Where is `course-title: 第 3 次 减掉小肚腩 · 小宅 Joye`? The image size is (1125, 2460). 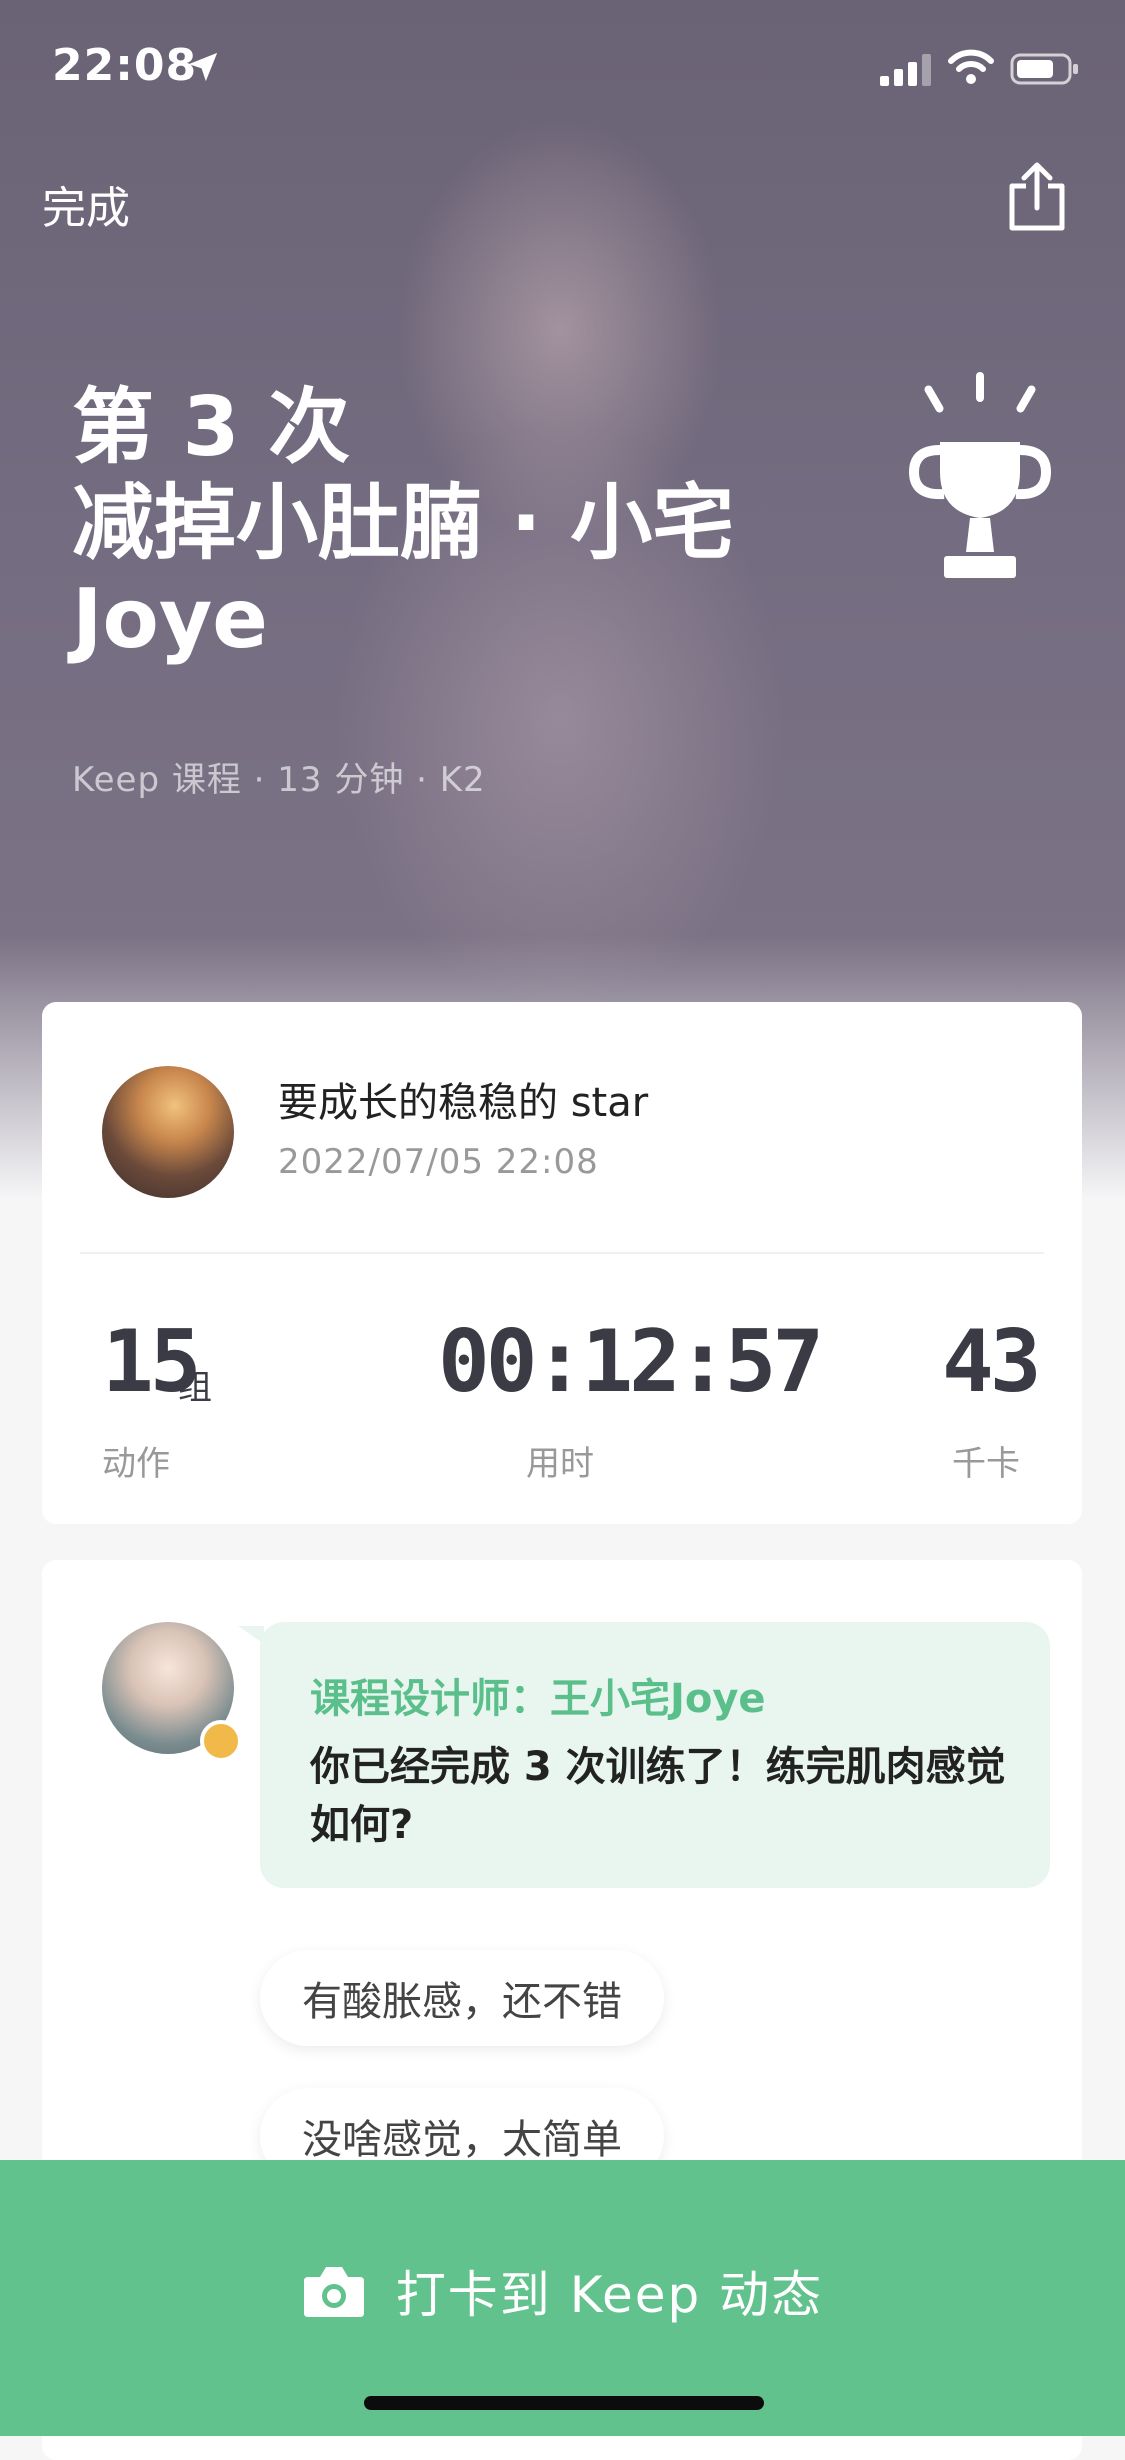 course-title: 第 3 次 减掉小肚腩 · 小宅 Joye is located at coordinates (452, 524).